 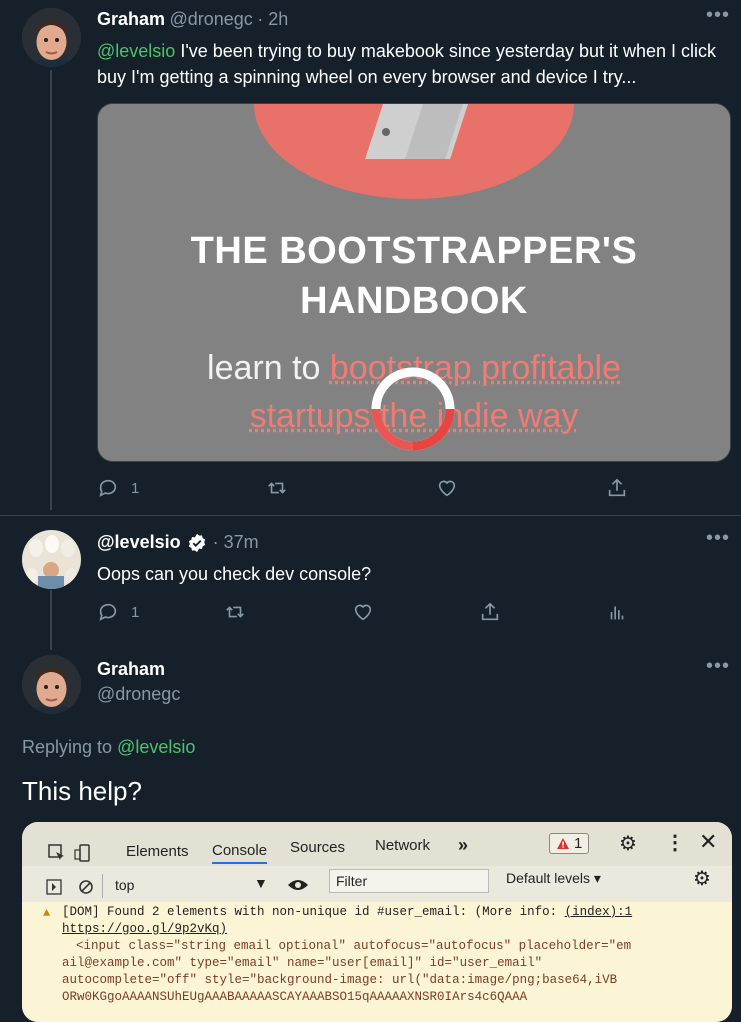 I want to click on analytics-icon, so click(x=617, y=613).